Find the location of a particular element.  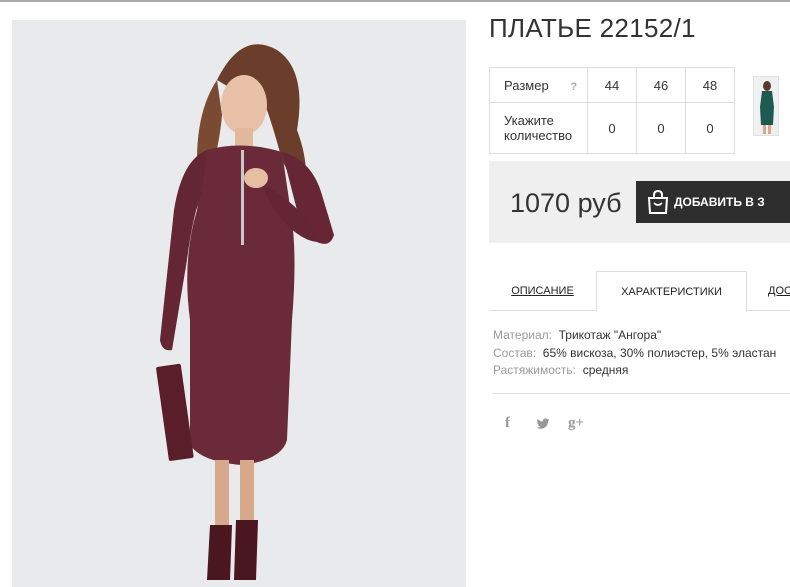

divider is located at coordinates (641, 393).